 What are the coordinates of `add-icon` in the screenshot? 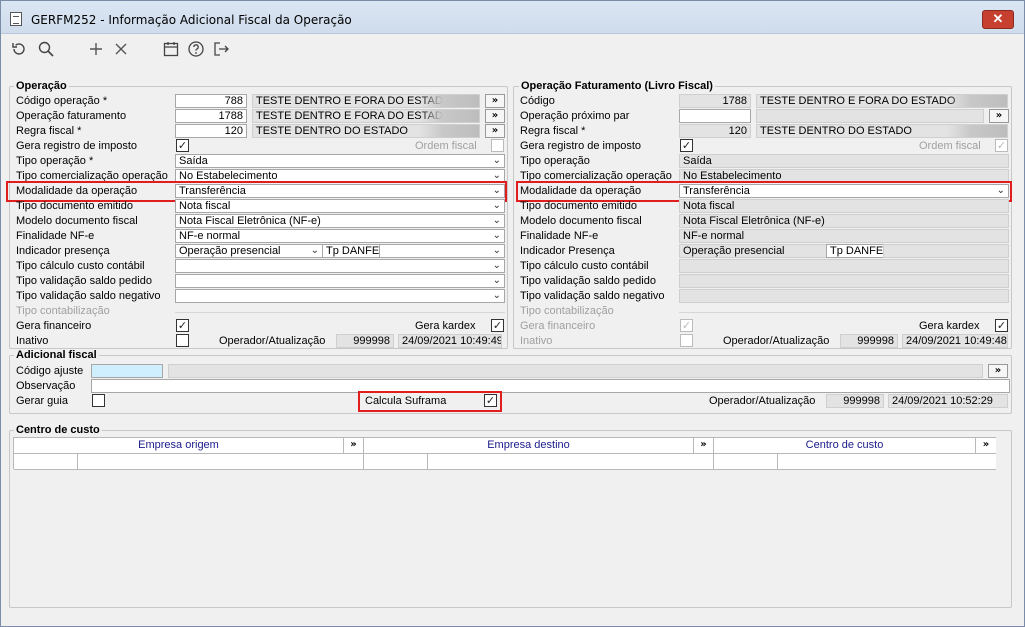 It's located at (96, 49).